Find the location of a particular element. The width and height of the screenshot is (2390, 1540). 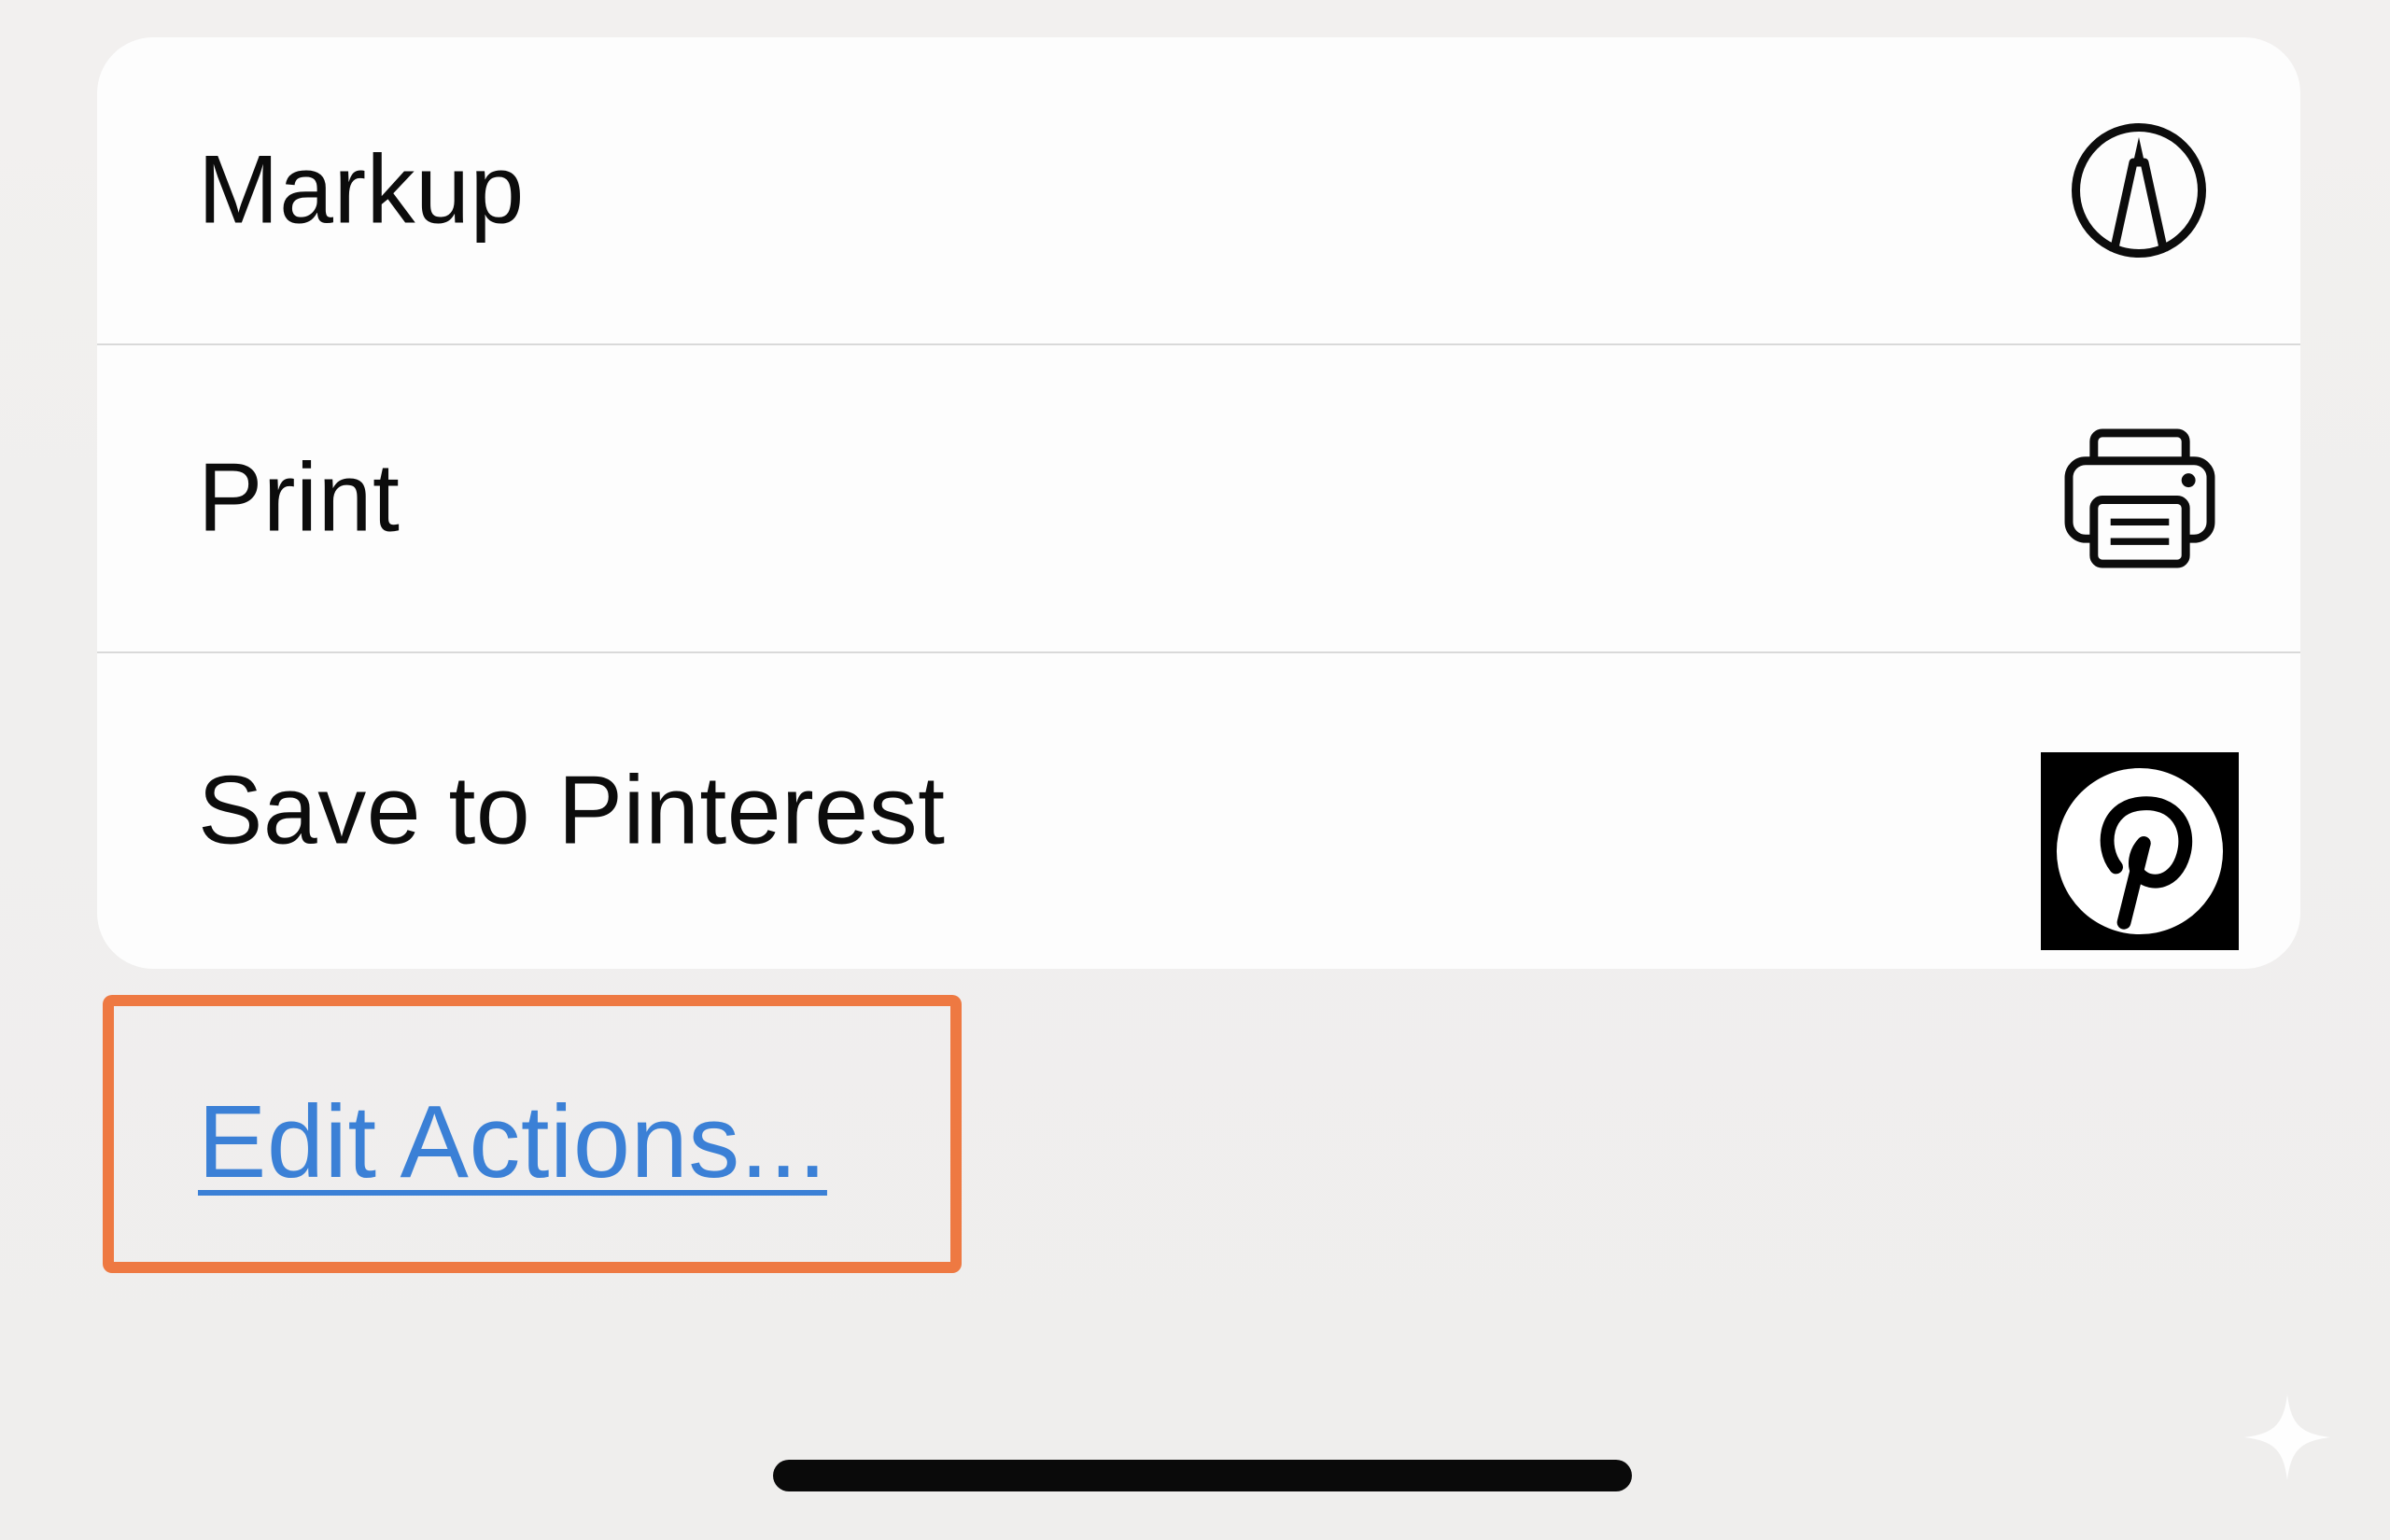

action-label-print: Print is located at coordinates (299, 498).